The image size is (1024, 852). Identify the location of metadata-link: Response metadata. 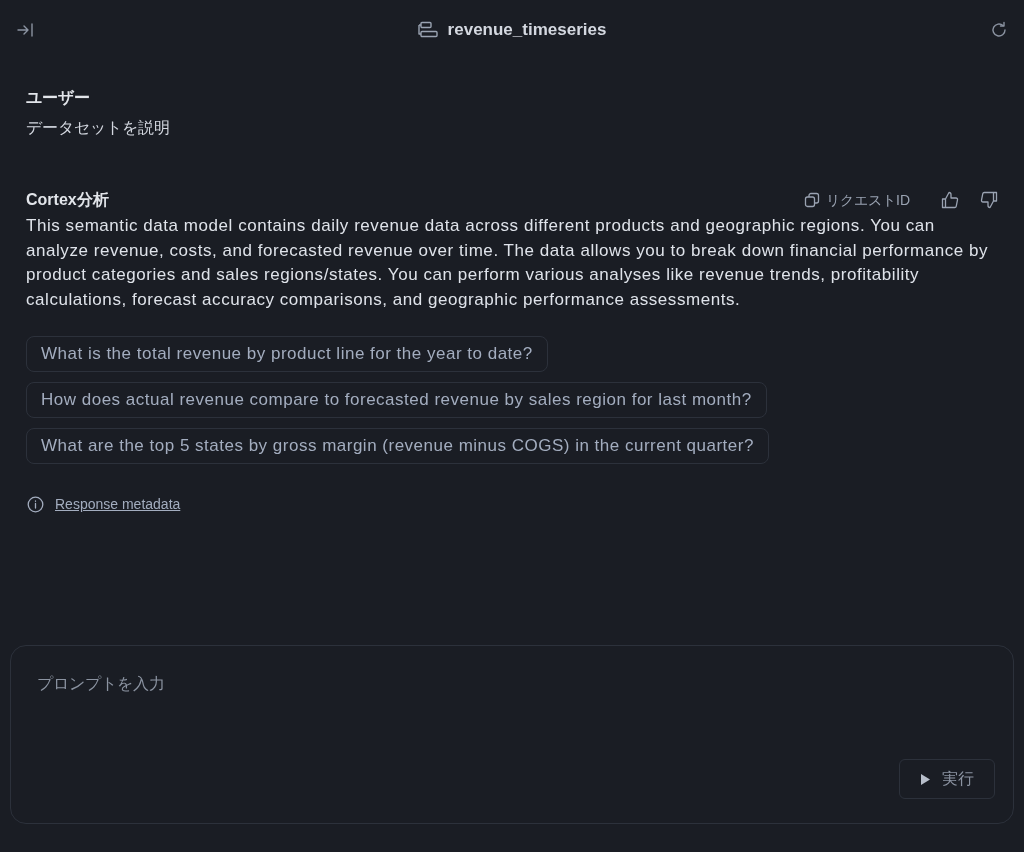
(118, 504).